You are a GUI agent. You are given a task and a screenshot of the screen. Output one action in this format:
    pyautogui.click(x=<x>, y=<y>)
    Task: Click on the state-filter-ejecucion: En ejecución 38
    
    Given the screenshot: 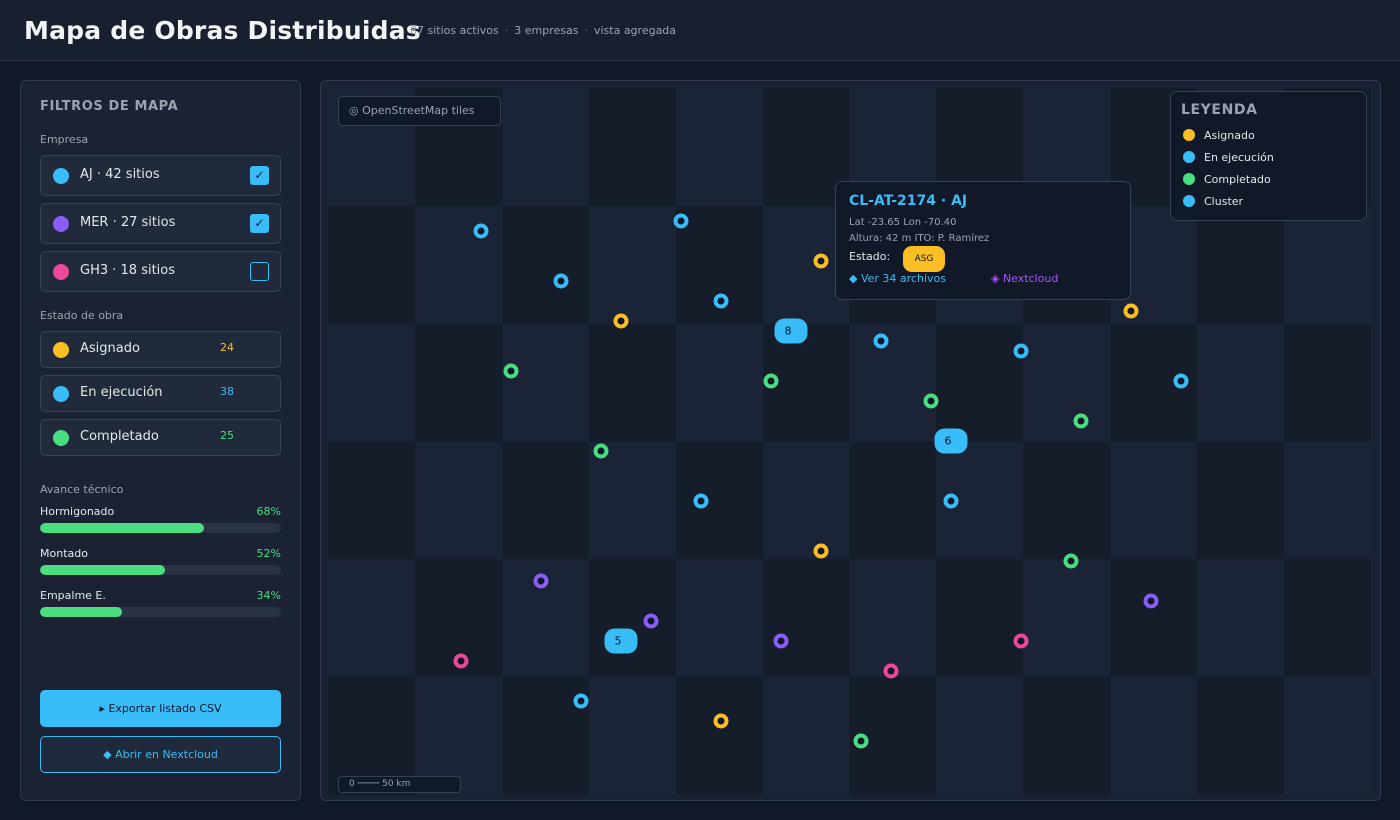 What is the action you would take?
    pyautogui.click(x=160, y=393)
    